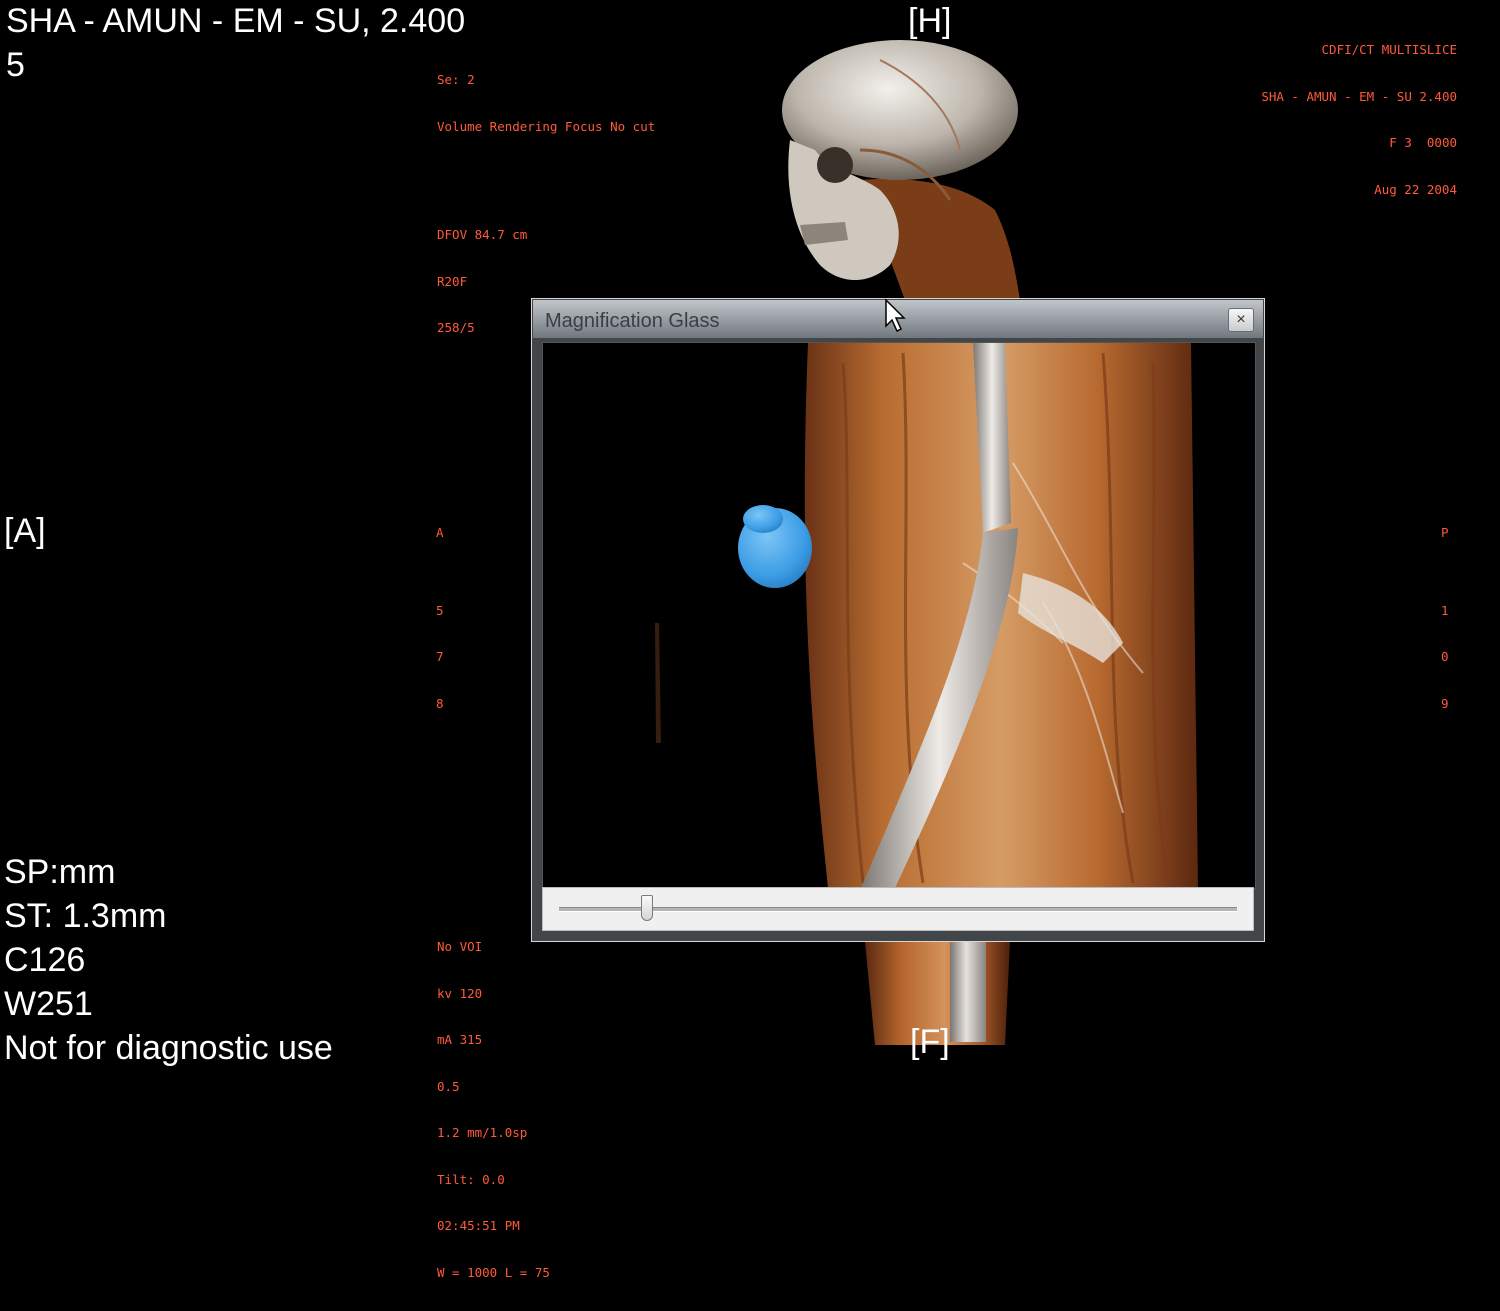 The image size is (1500, 1311). I want to click on modality-label: CDFI/CT MULTISLICE, so click(1389, 49).